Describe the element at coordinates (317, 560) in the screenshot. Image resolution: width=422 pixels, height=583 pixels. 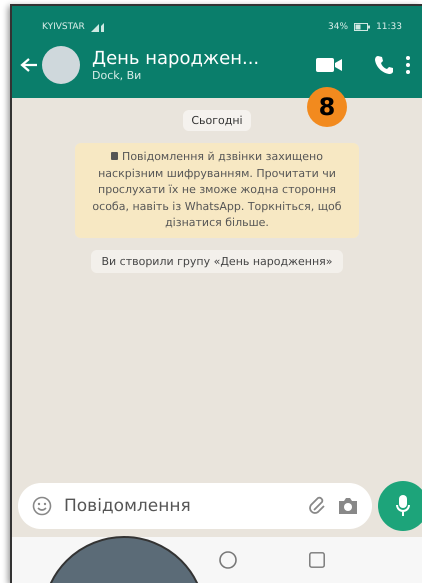
I see `recent-apps-icon` at that location.